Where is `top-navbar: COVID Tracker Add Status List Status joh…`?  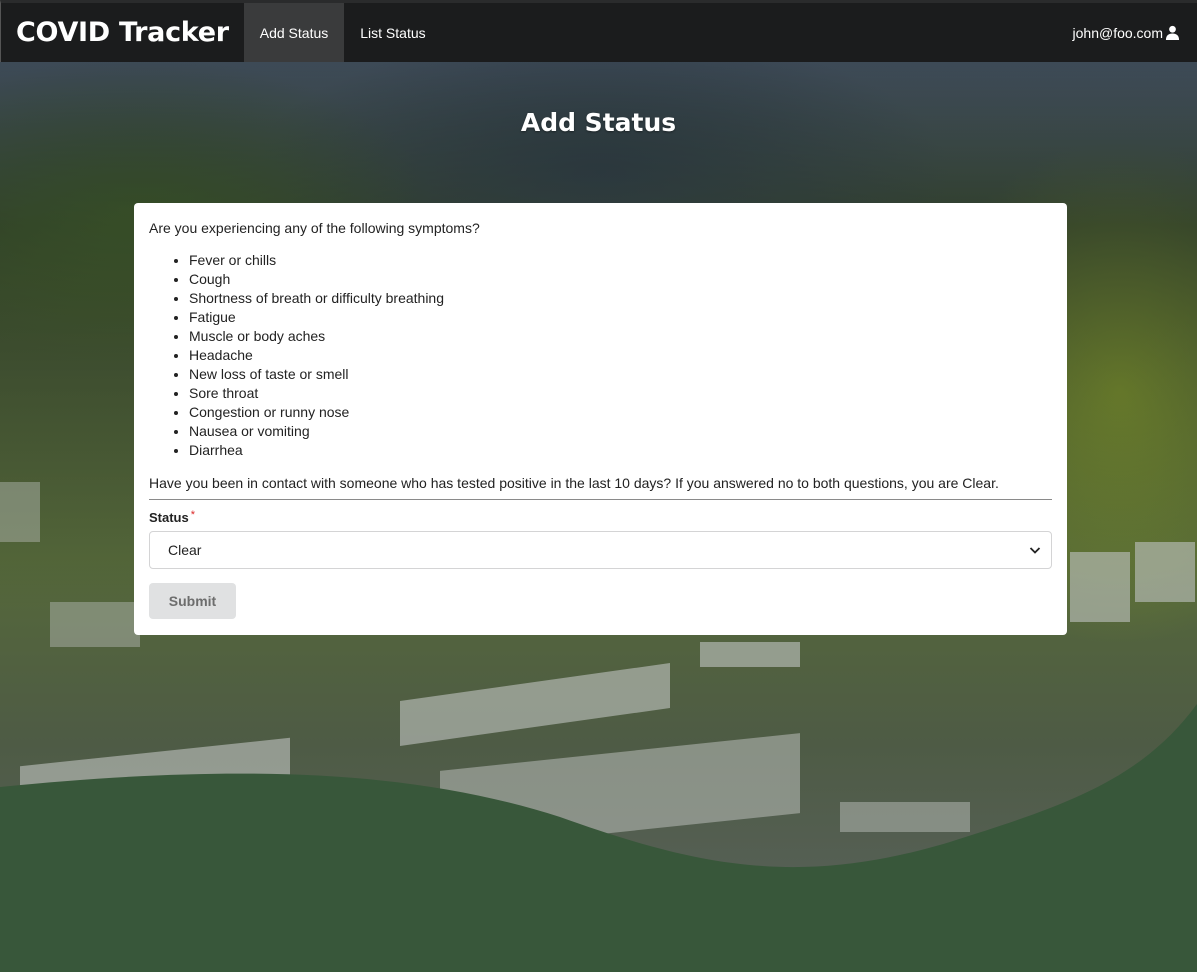
top-navbar: COVID Tracker Add Status List Status joh… is located at coordinates (598, 31).